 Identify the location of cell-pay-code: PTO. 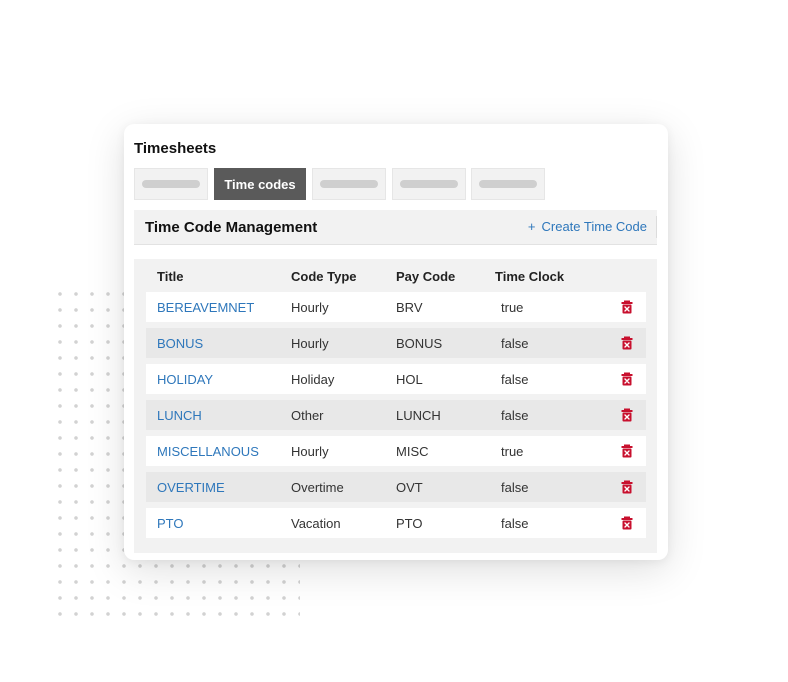
(409, 523).